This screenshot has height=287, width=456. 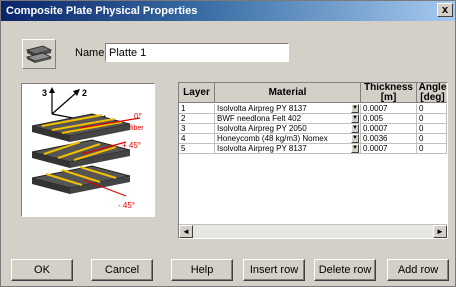 What do you see at coordinates (102, 11) in the screenshot?
I see `window-title: Composite Plate Physical Properties` at bounding box center [102, 11].